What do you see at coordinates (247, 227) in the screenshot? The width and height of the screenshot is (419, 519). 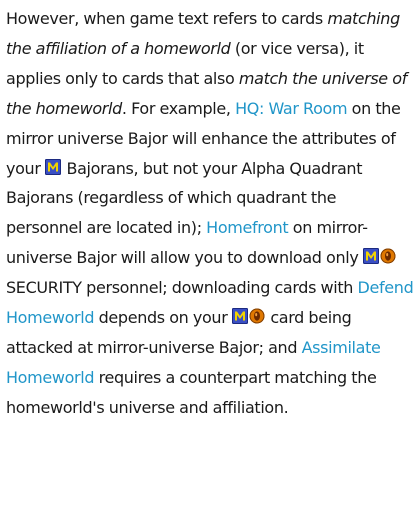 I see `link-homefront: Homefront` at bounding box center [247, 227].